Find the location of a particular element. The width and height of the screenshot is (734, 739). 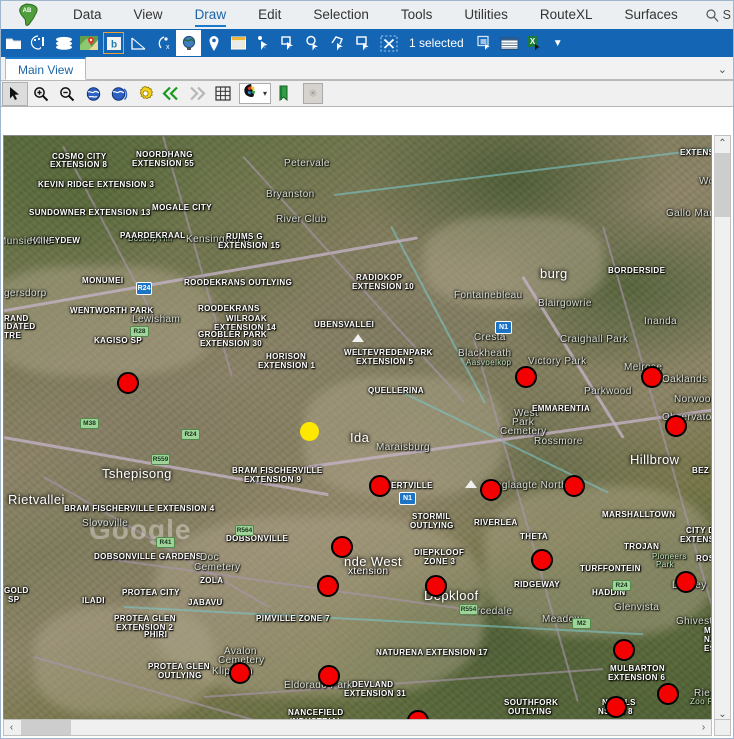

measure-icon is located at coordinates (138, 43).